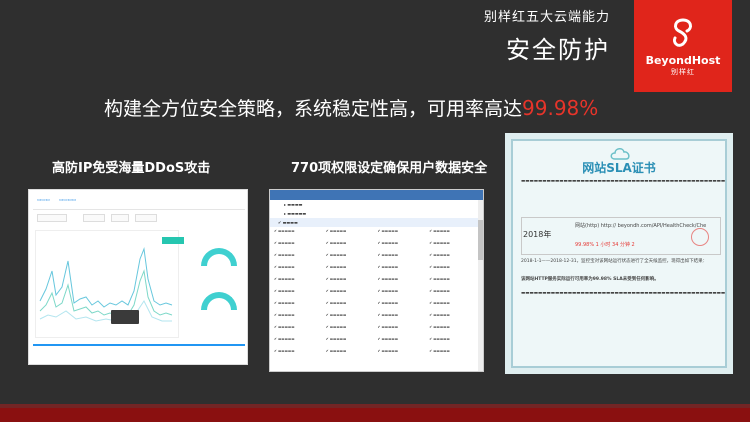 The image size is (750, 422). Describe the element at coordinates (389, 168) in the screenshot. I see `card-title-permissions: 770项权限设定确保用户数据安全` at that location.